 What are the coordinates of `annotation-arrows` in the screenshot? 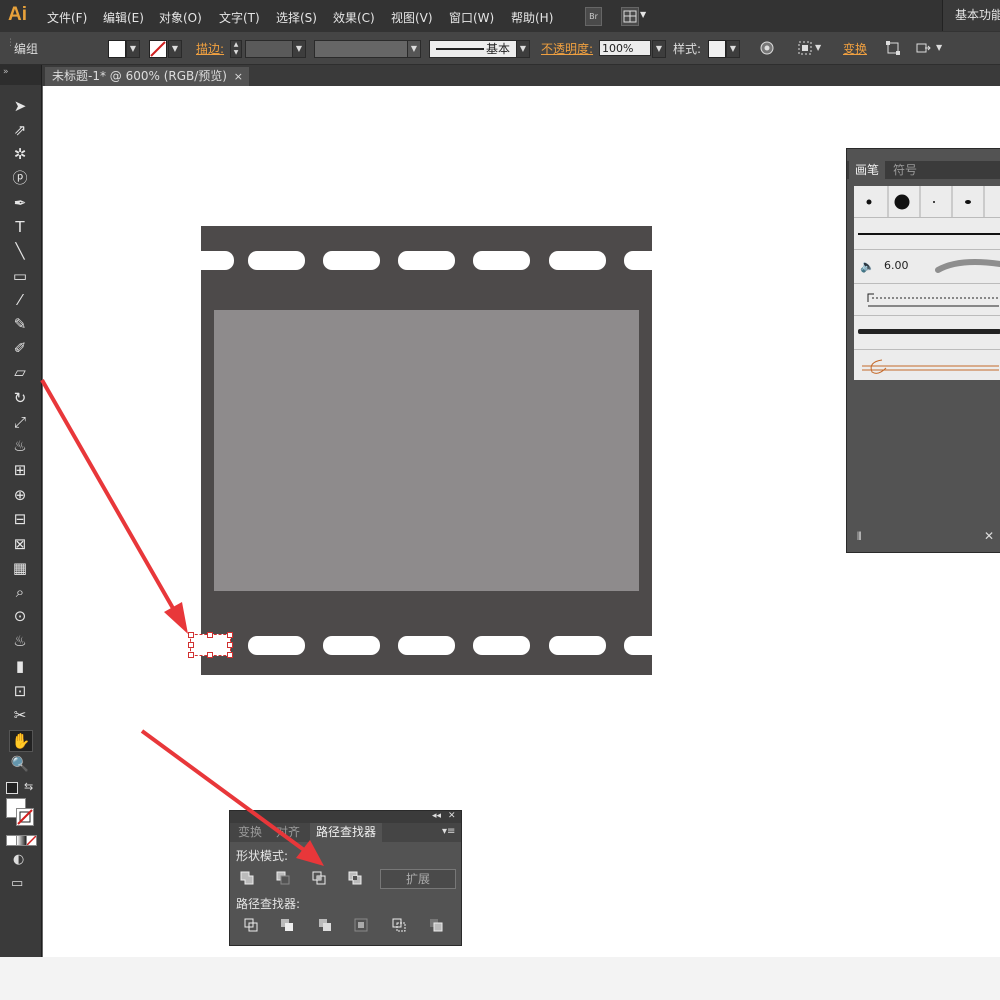 It's located at (182, 622).